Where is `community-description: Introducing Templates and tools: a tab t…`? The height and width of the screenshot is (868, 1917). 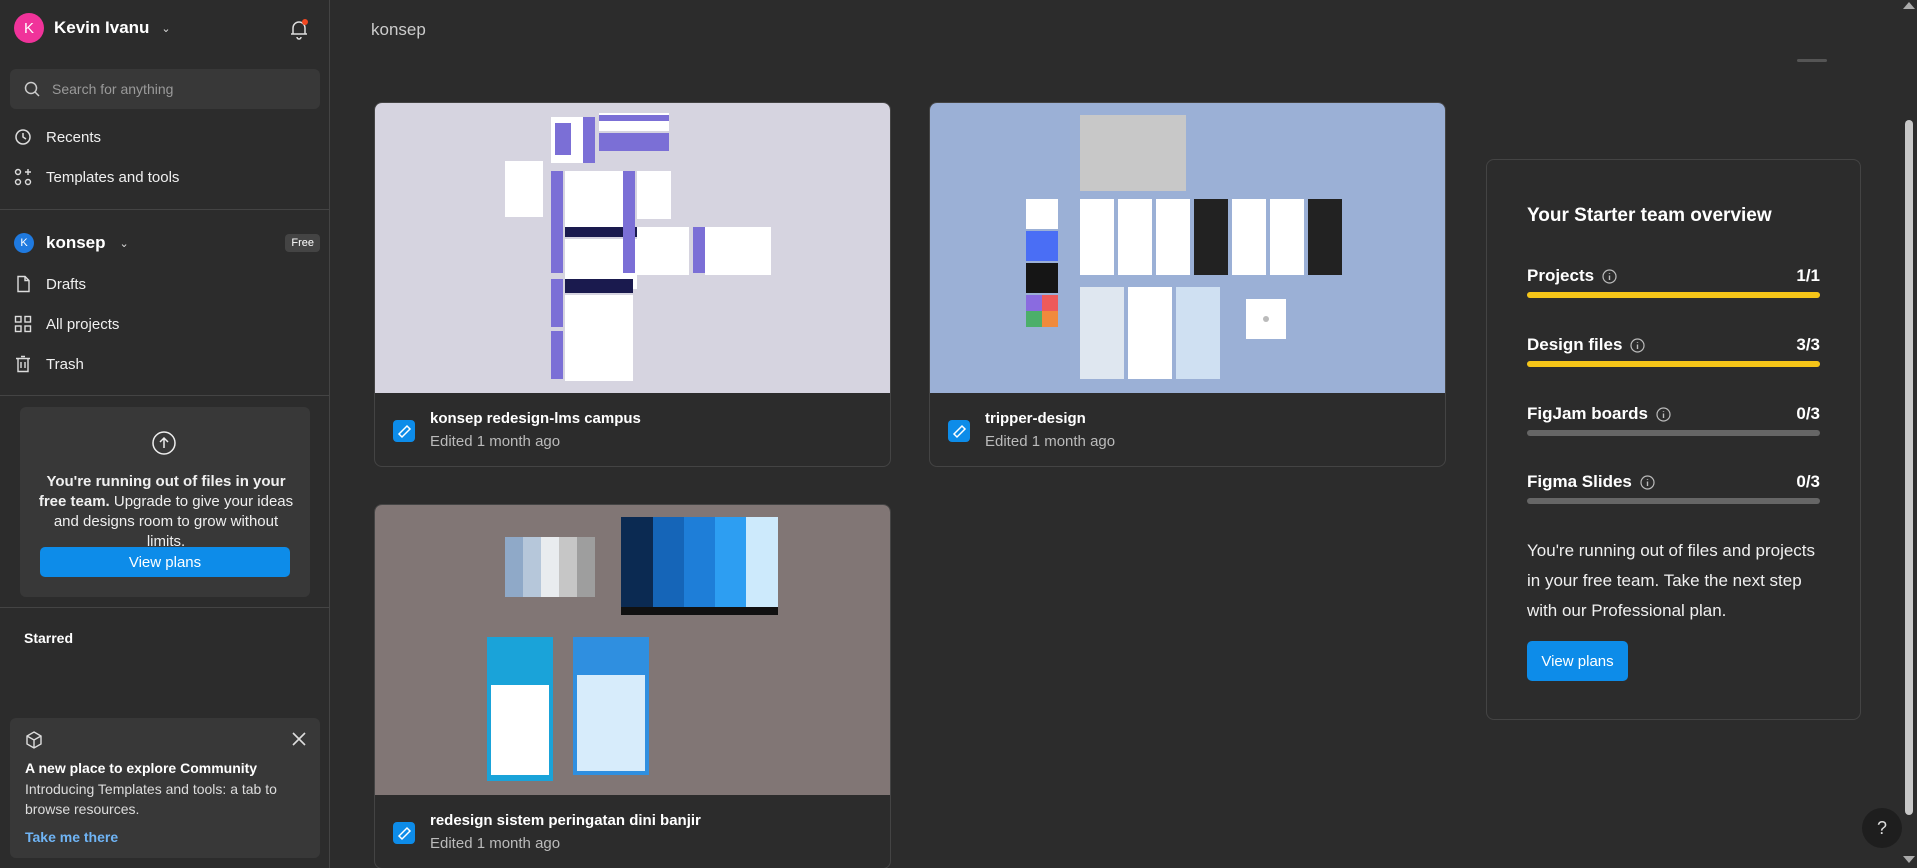
community-description: Introducing Templates and tools: a tab t… is located at coordinates (151, 799).